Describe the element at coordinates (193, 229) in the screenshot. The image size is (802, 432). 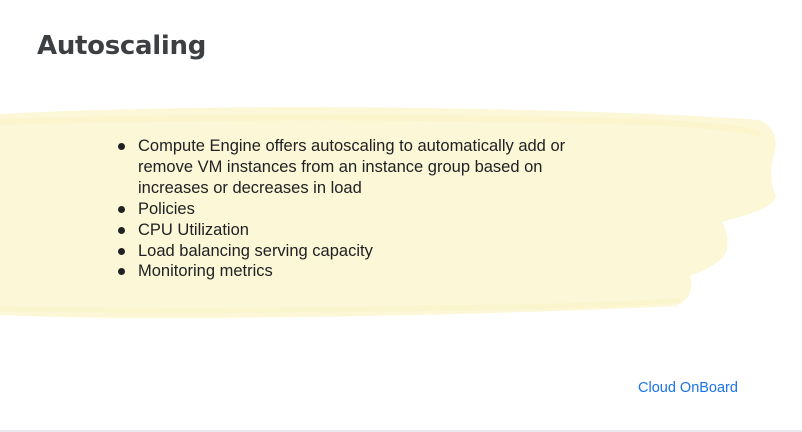
I see `bullet-text: CPU Utilization` at that location.